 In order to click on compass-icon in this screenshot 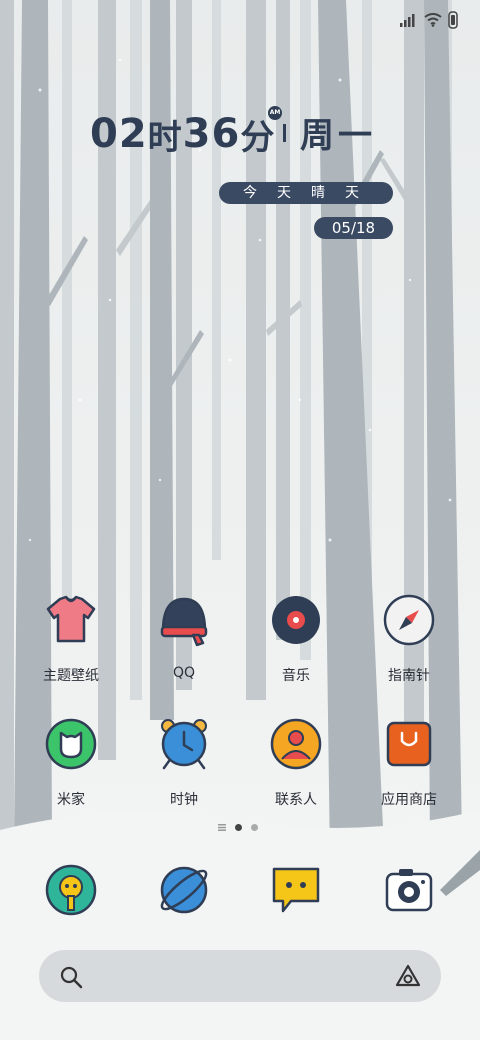, I will do `click(409, 620)`.